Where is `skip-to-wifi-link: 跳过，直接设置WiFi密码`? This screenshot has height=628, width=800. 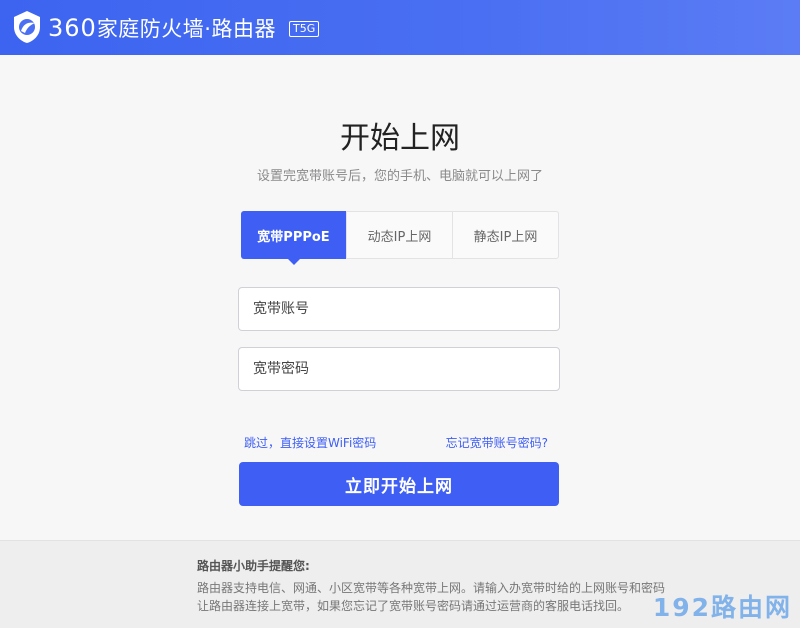 skip-to-wifi-link: 跳过，直接设置WiFi密码 is located at coordinates (310, 443).